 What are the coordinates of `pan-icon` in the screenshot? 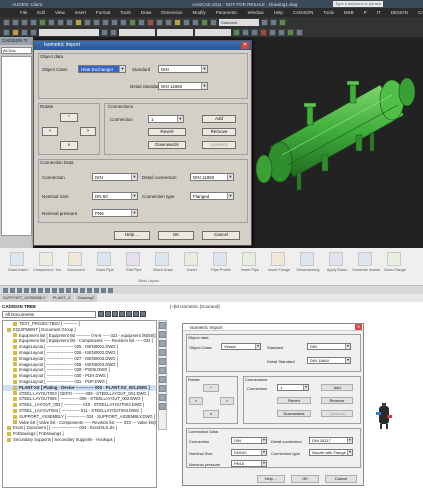 It's located at (47, 290).